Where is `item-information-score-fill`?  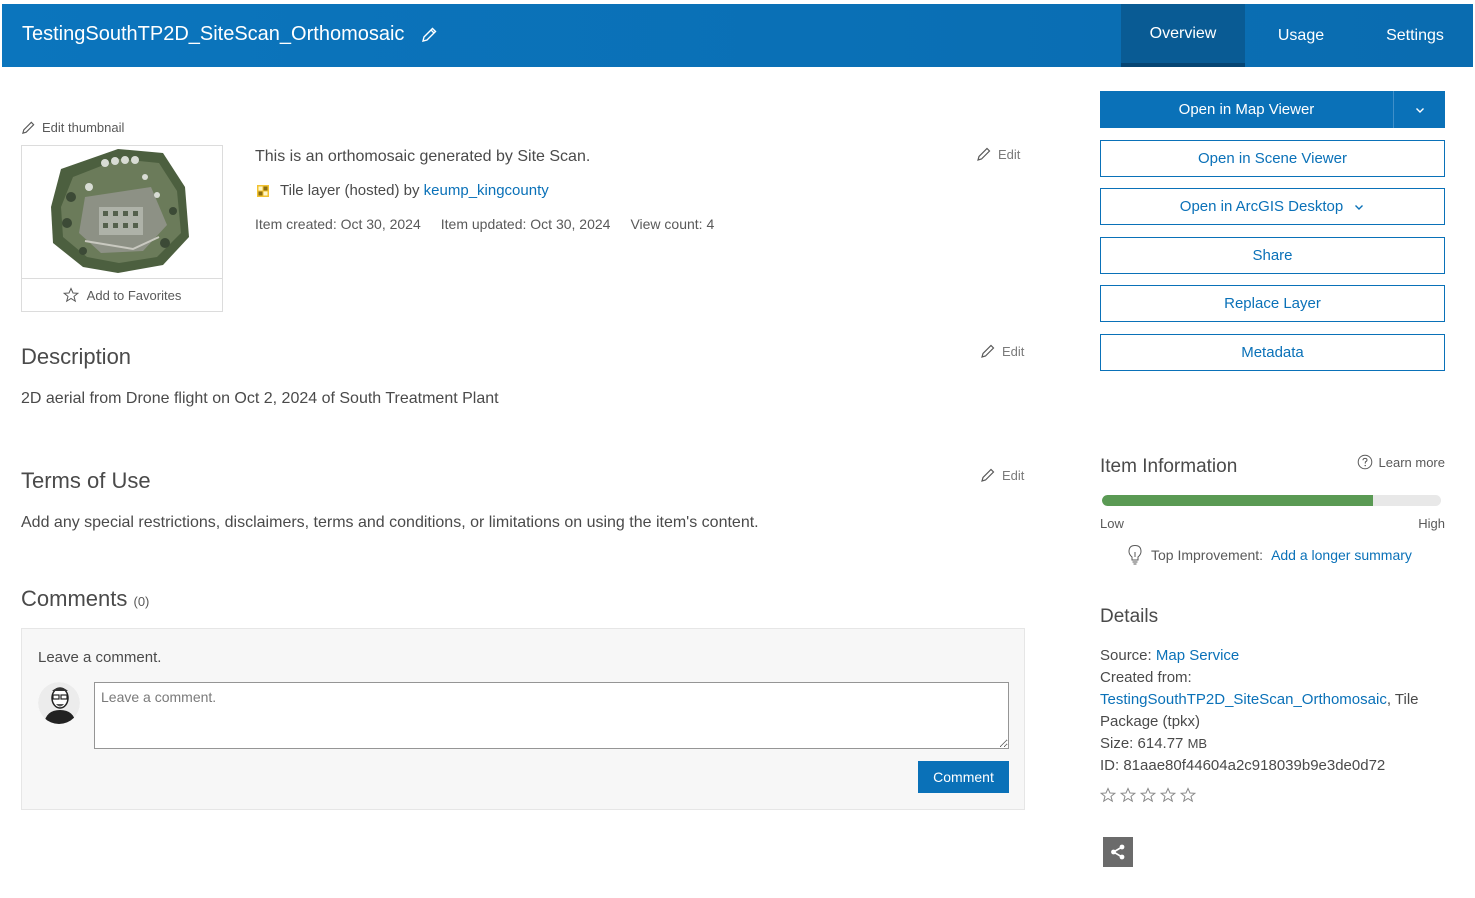
item-information-score-fill is located at coordinates (1238, 500).